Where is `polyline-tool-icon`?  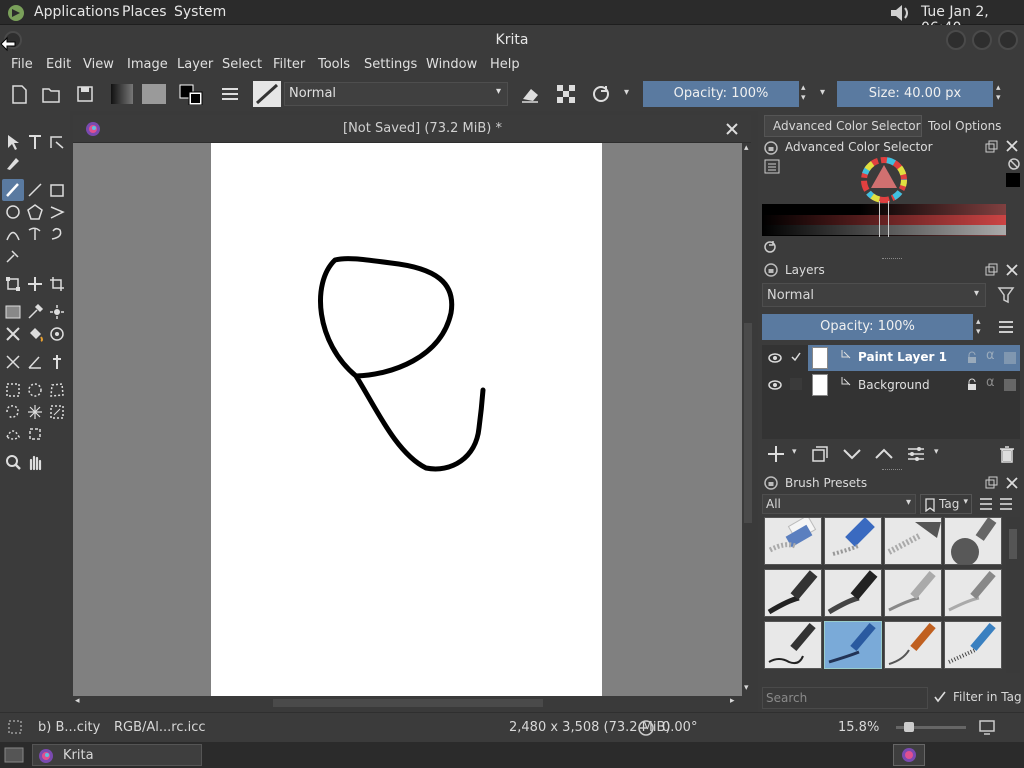 polyline-tool-icon is located at coordinates (57, 212).